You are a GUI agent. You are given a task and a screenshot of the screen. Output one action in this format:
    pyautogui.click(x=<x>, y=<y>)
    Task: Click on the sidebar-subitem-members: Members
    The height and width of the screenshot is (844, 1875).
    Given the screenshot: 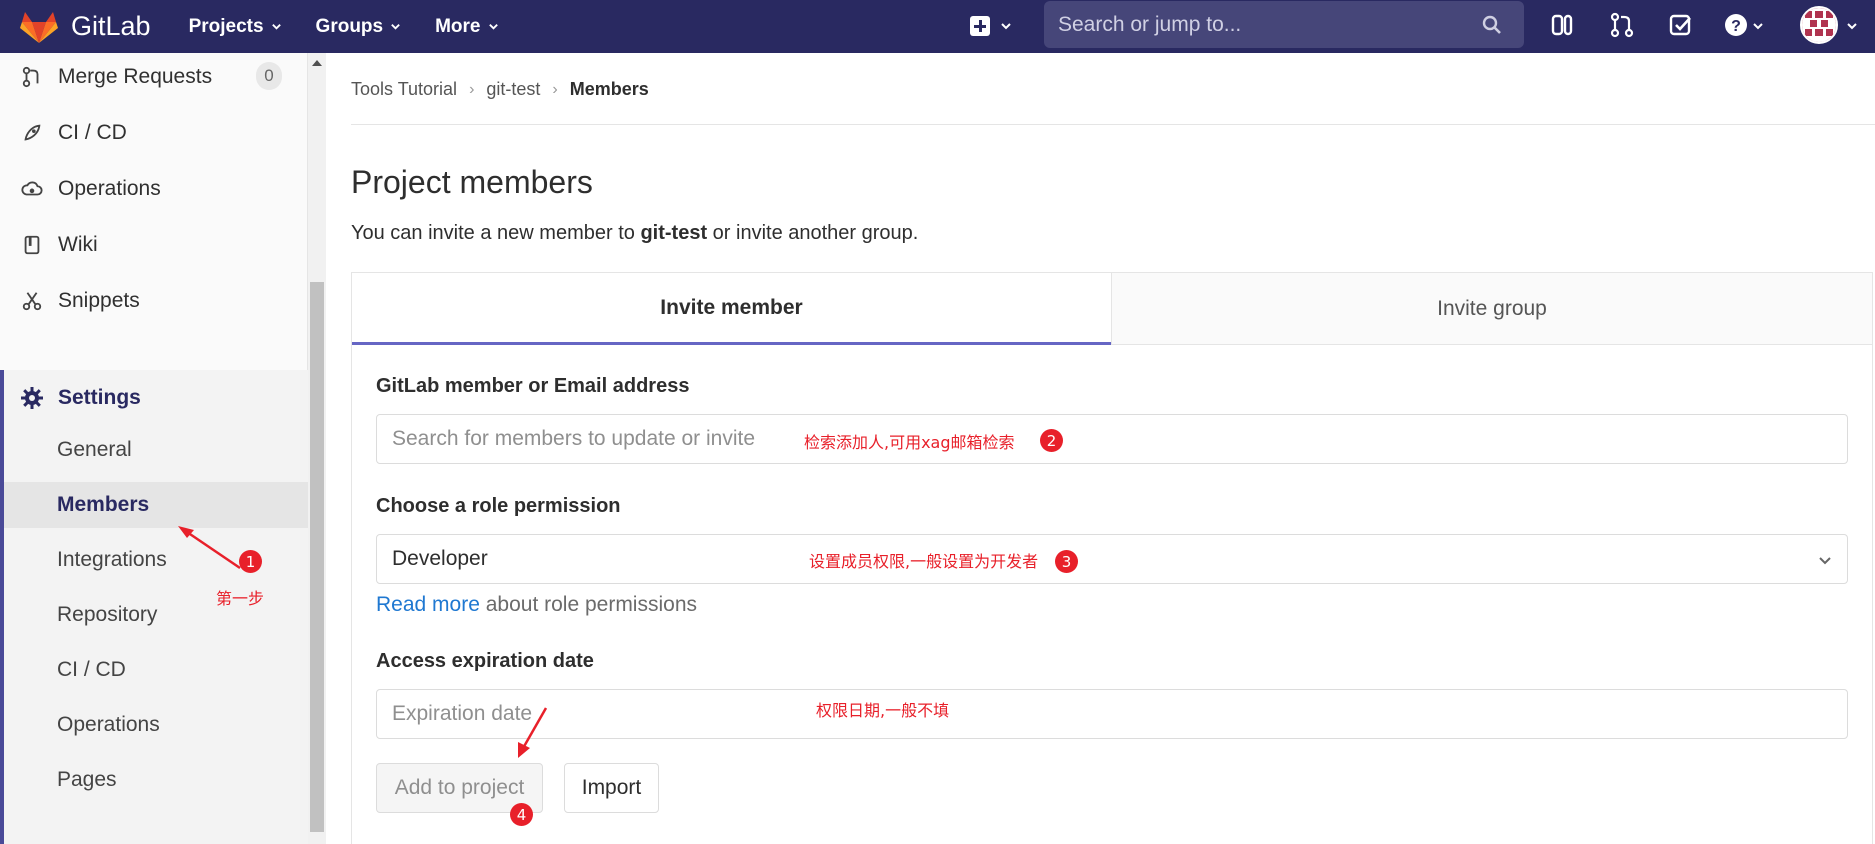 What is the action you would take?
    pyautogui.click(x=156, y=505)
    